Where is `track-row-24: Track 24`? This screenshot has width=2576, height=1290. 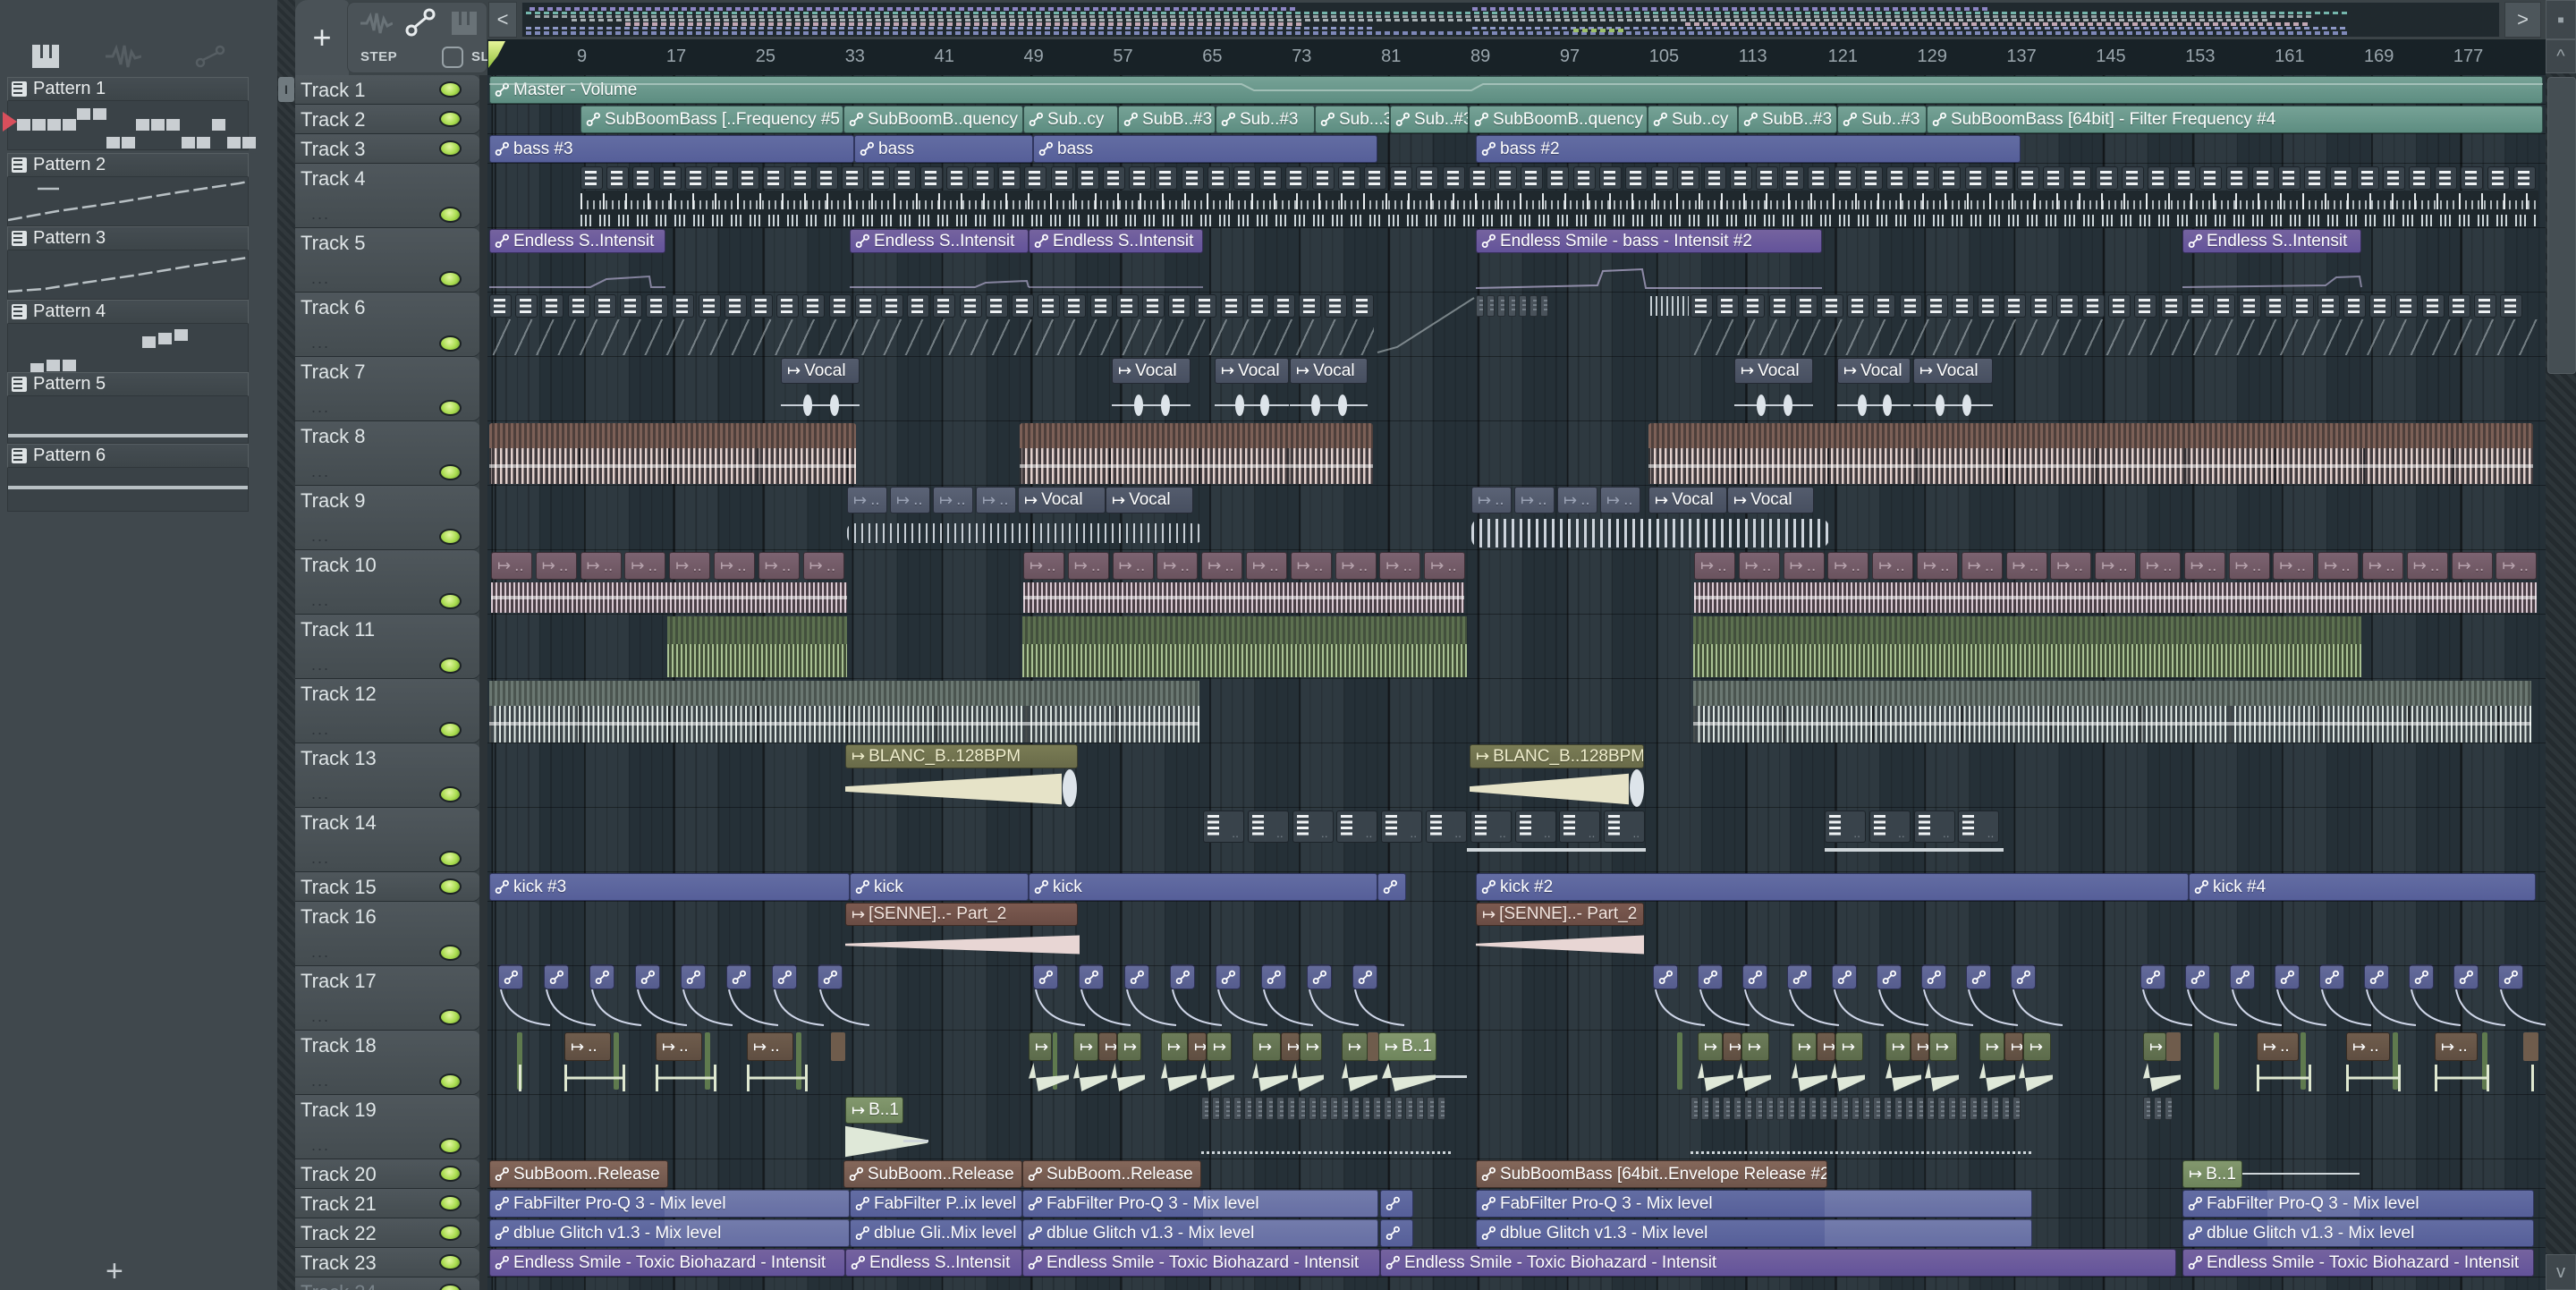 track-row-24: Track 24 is located at coordinates (387, 1283).